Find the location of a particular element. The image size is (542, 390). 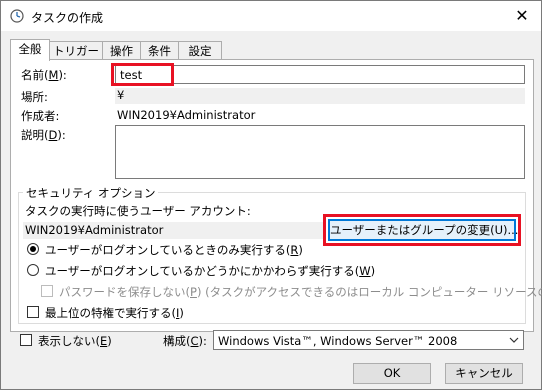

highest-privileges-checkbox is located at coordinates (33, 312).